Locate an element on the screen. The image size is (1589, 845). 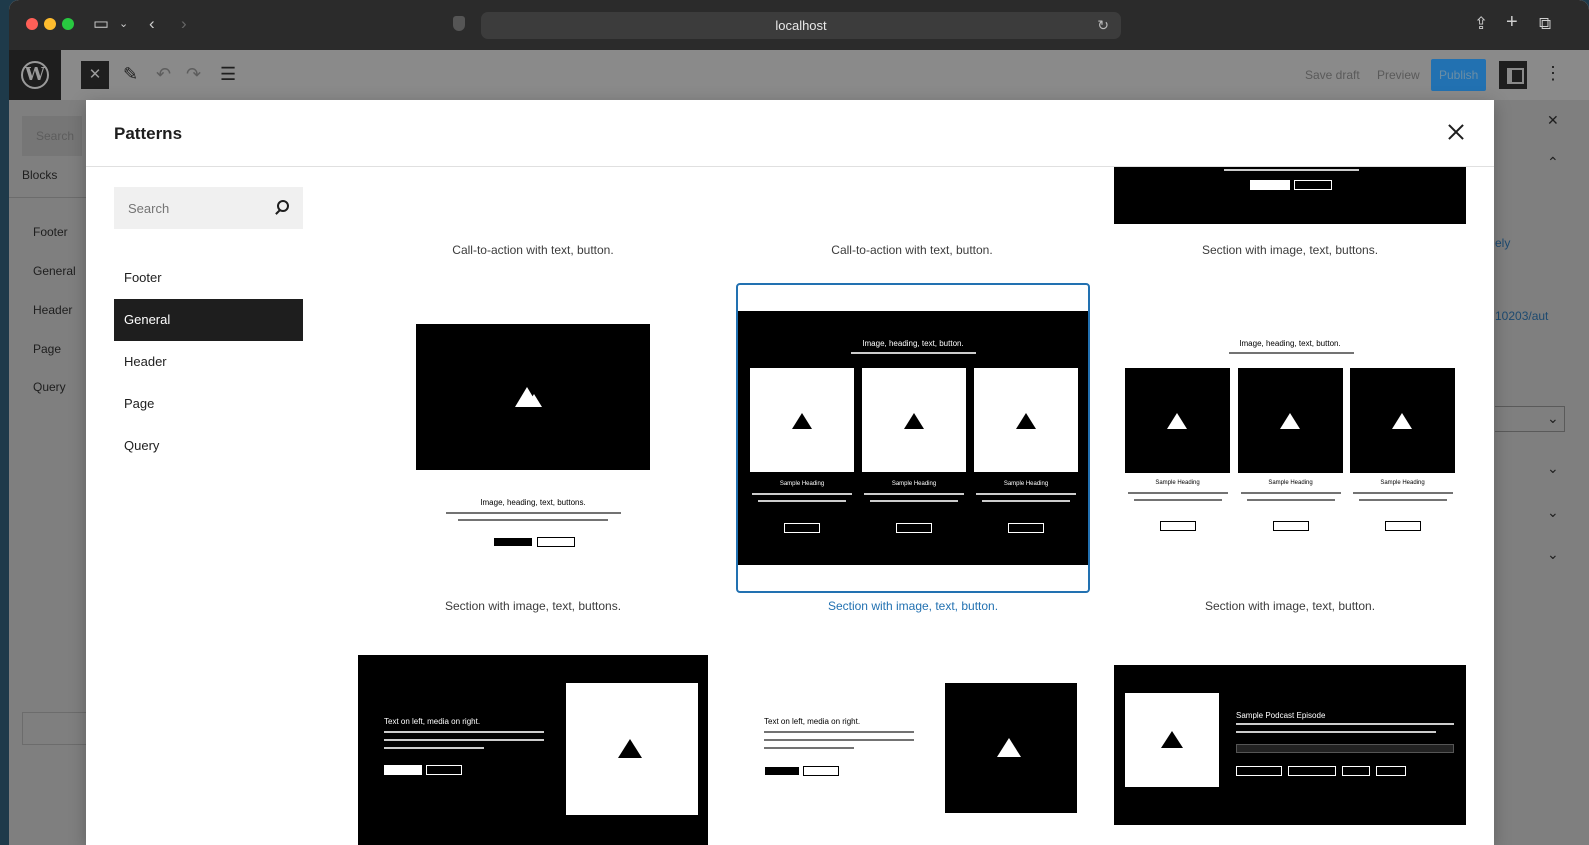
address-bar: localhost ↻ is located at coordinates (801, 25).